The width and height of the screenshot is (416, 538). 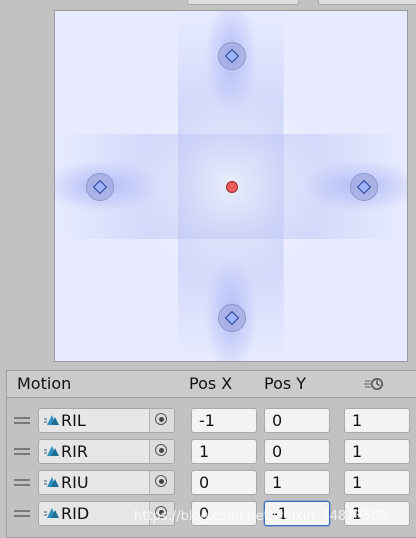 I want to click on pos-x-field: 1, so click(x=224, y=451).